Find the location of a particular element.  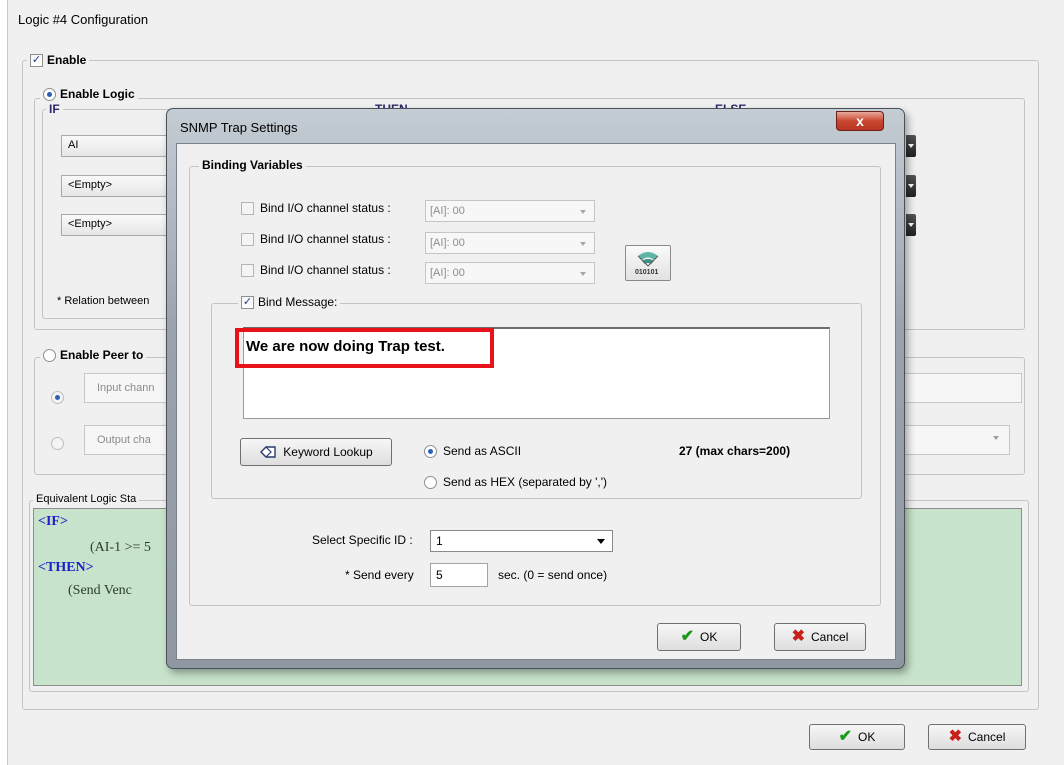

peer-label: Enable Peer to is located at coordinates (102, 355).